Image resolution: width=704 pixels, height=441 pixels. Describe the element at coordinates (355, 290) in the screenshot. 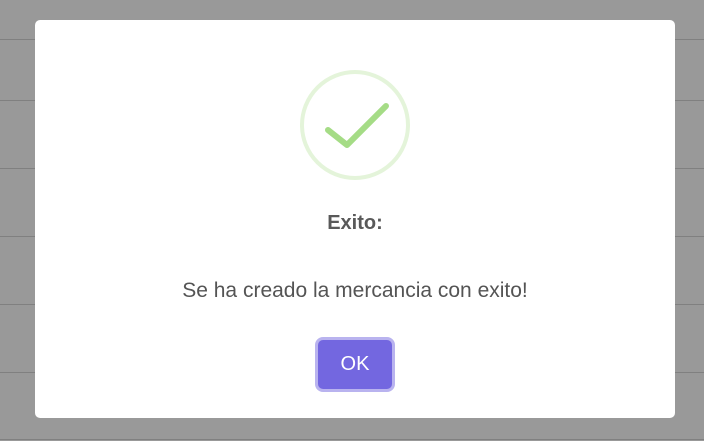

I see `dialog-message: Se ha creado la mercancia con exito!` at that location.